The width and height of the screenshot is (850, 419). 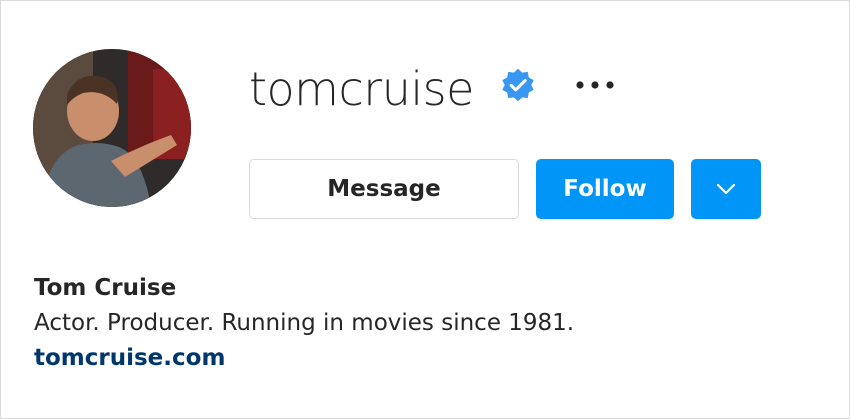 What do you see at coordinates (361, 89) in the screenshot?
I see `username: tomcruise` at bounding box center [361, 89].